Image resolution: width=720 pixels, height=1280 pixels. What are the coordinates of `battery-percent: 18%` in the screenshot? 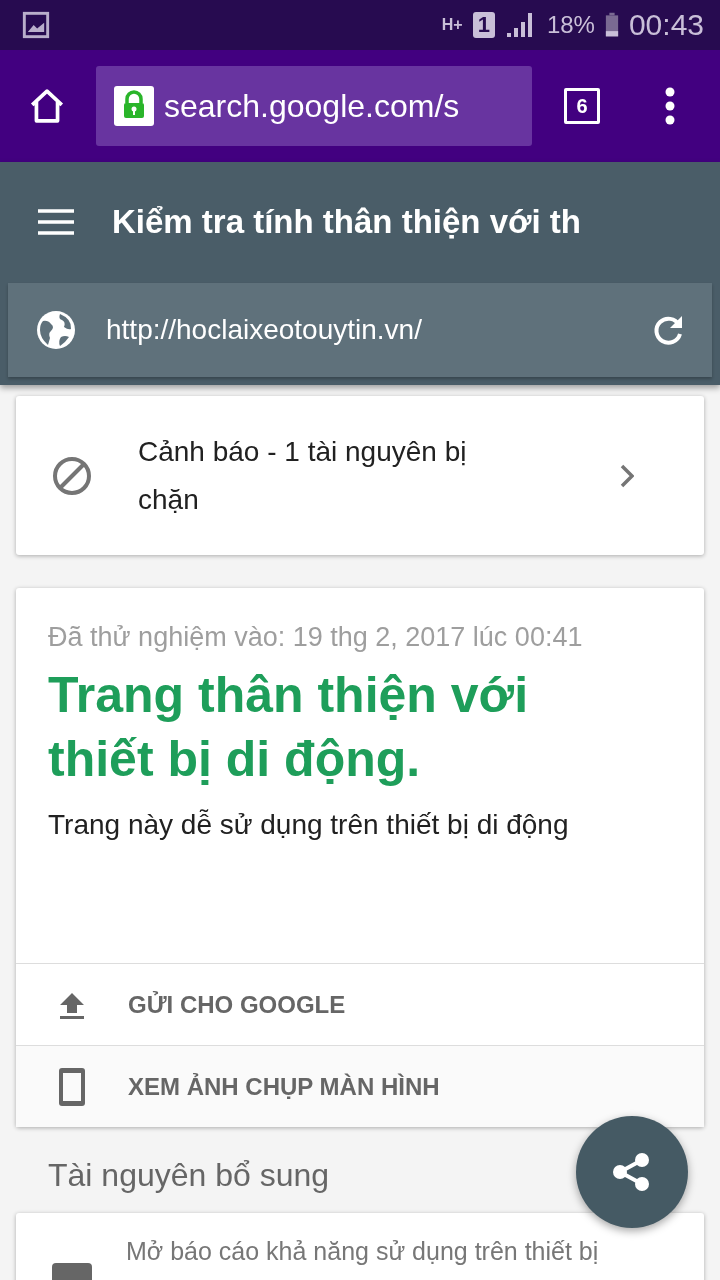 It's located at (570, 25).